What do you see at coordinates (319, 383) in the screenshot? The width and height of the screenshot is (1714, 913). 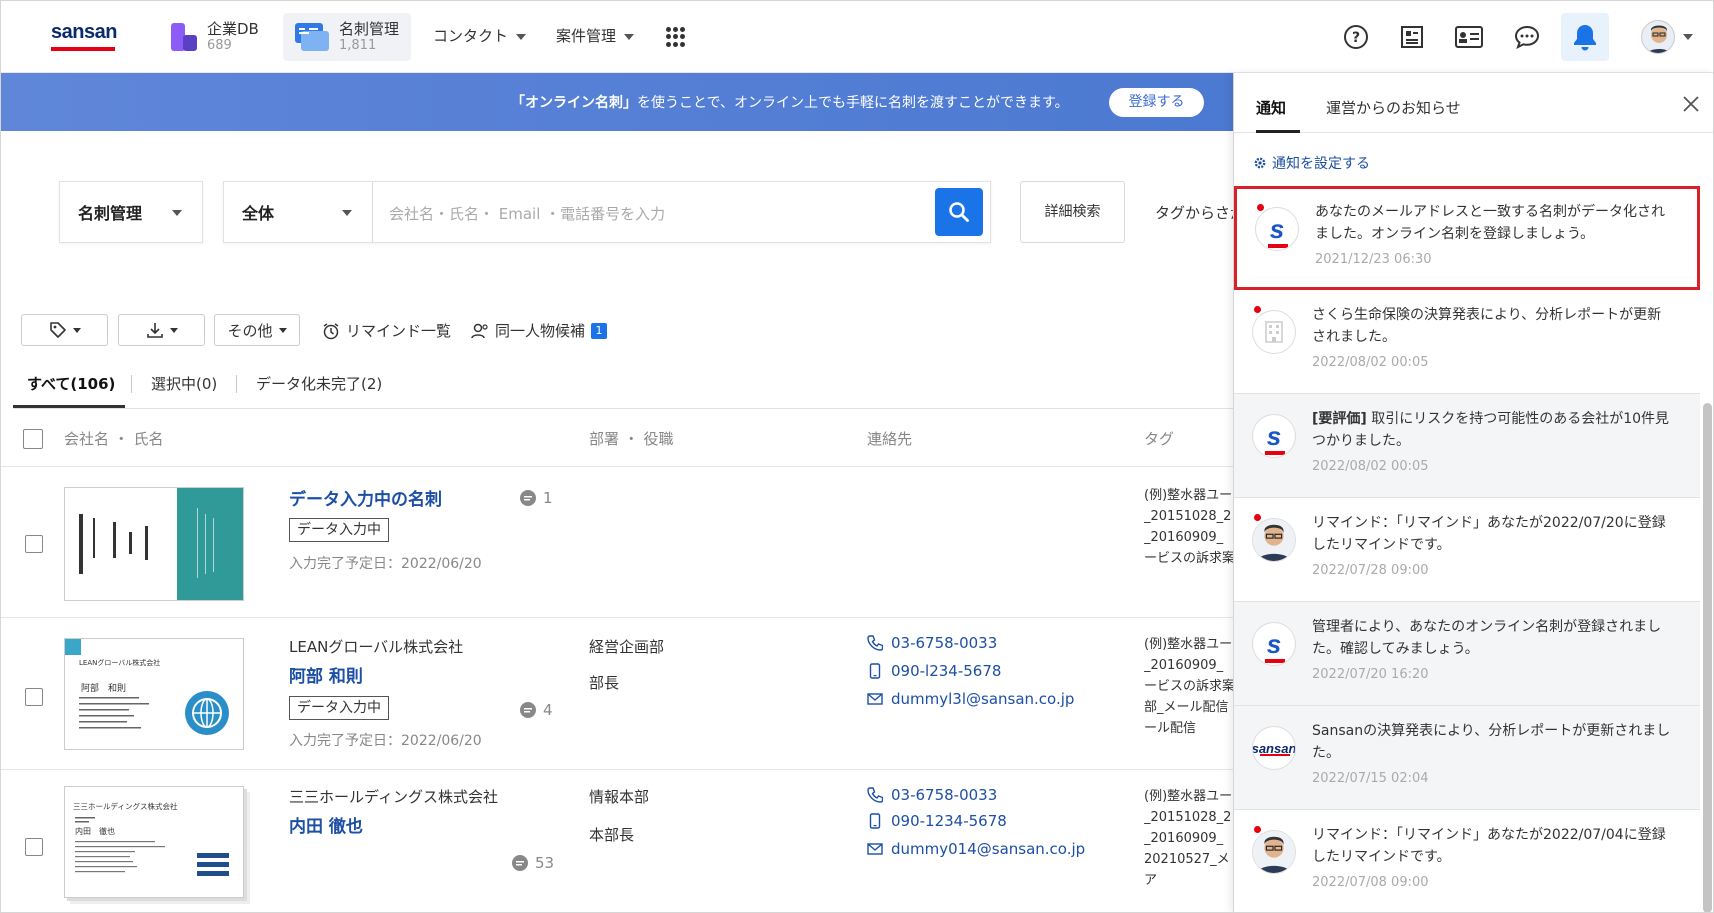 I see `tab-pending: データ化未完了(2)` at bounding box center [319, 383].